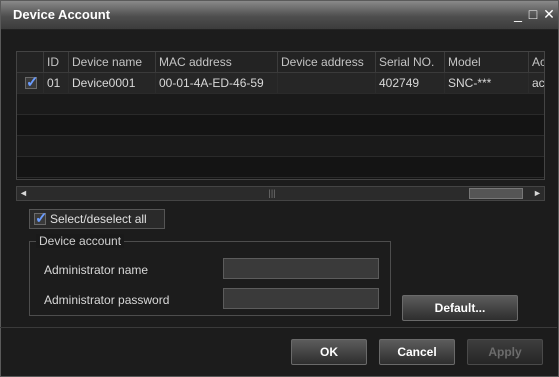  Describe the element at coordinates (533, 14) in the screenshot. I see `maximize-icon: □` at that location.